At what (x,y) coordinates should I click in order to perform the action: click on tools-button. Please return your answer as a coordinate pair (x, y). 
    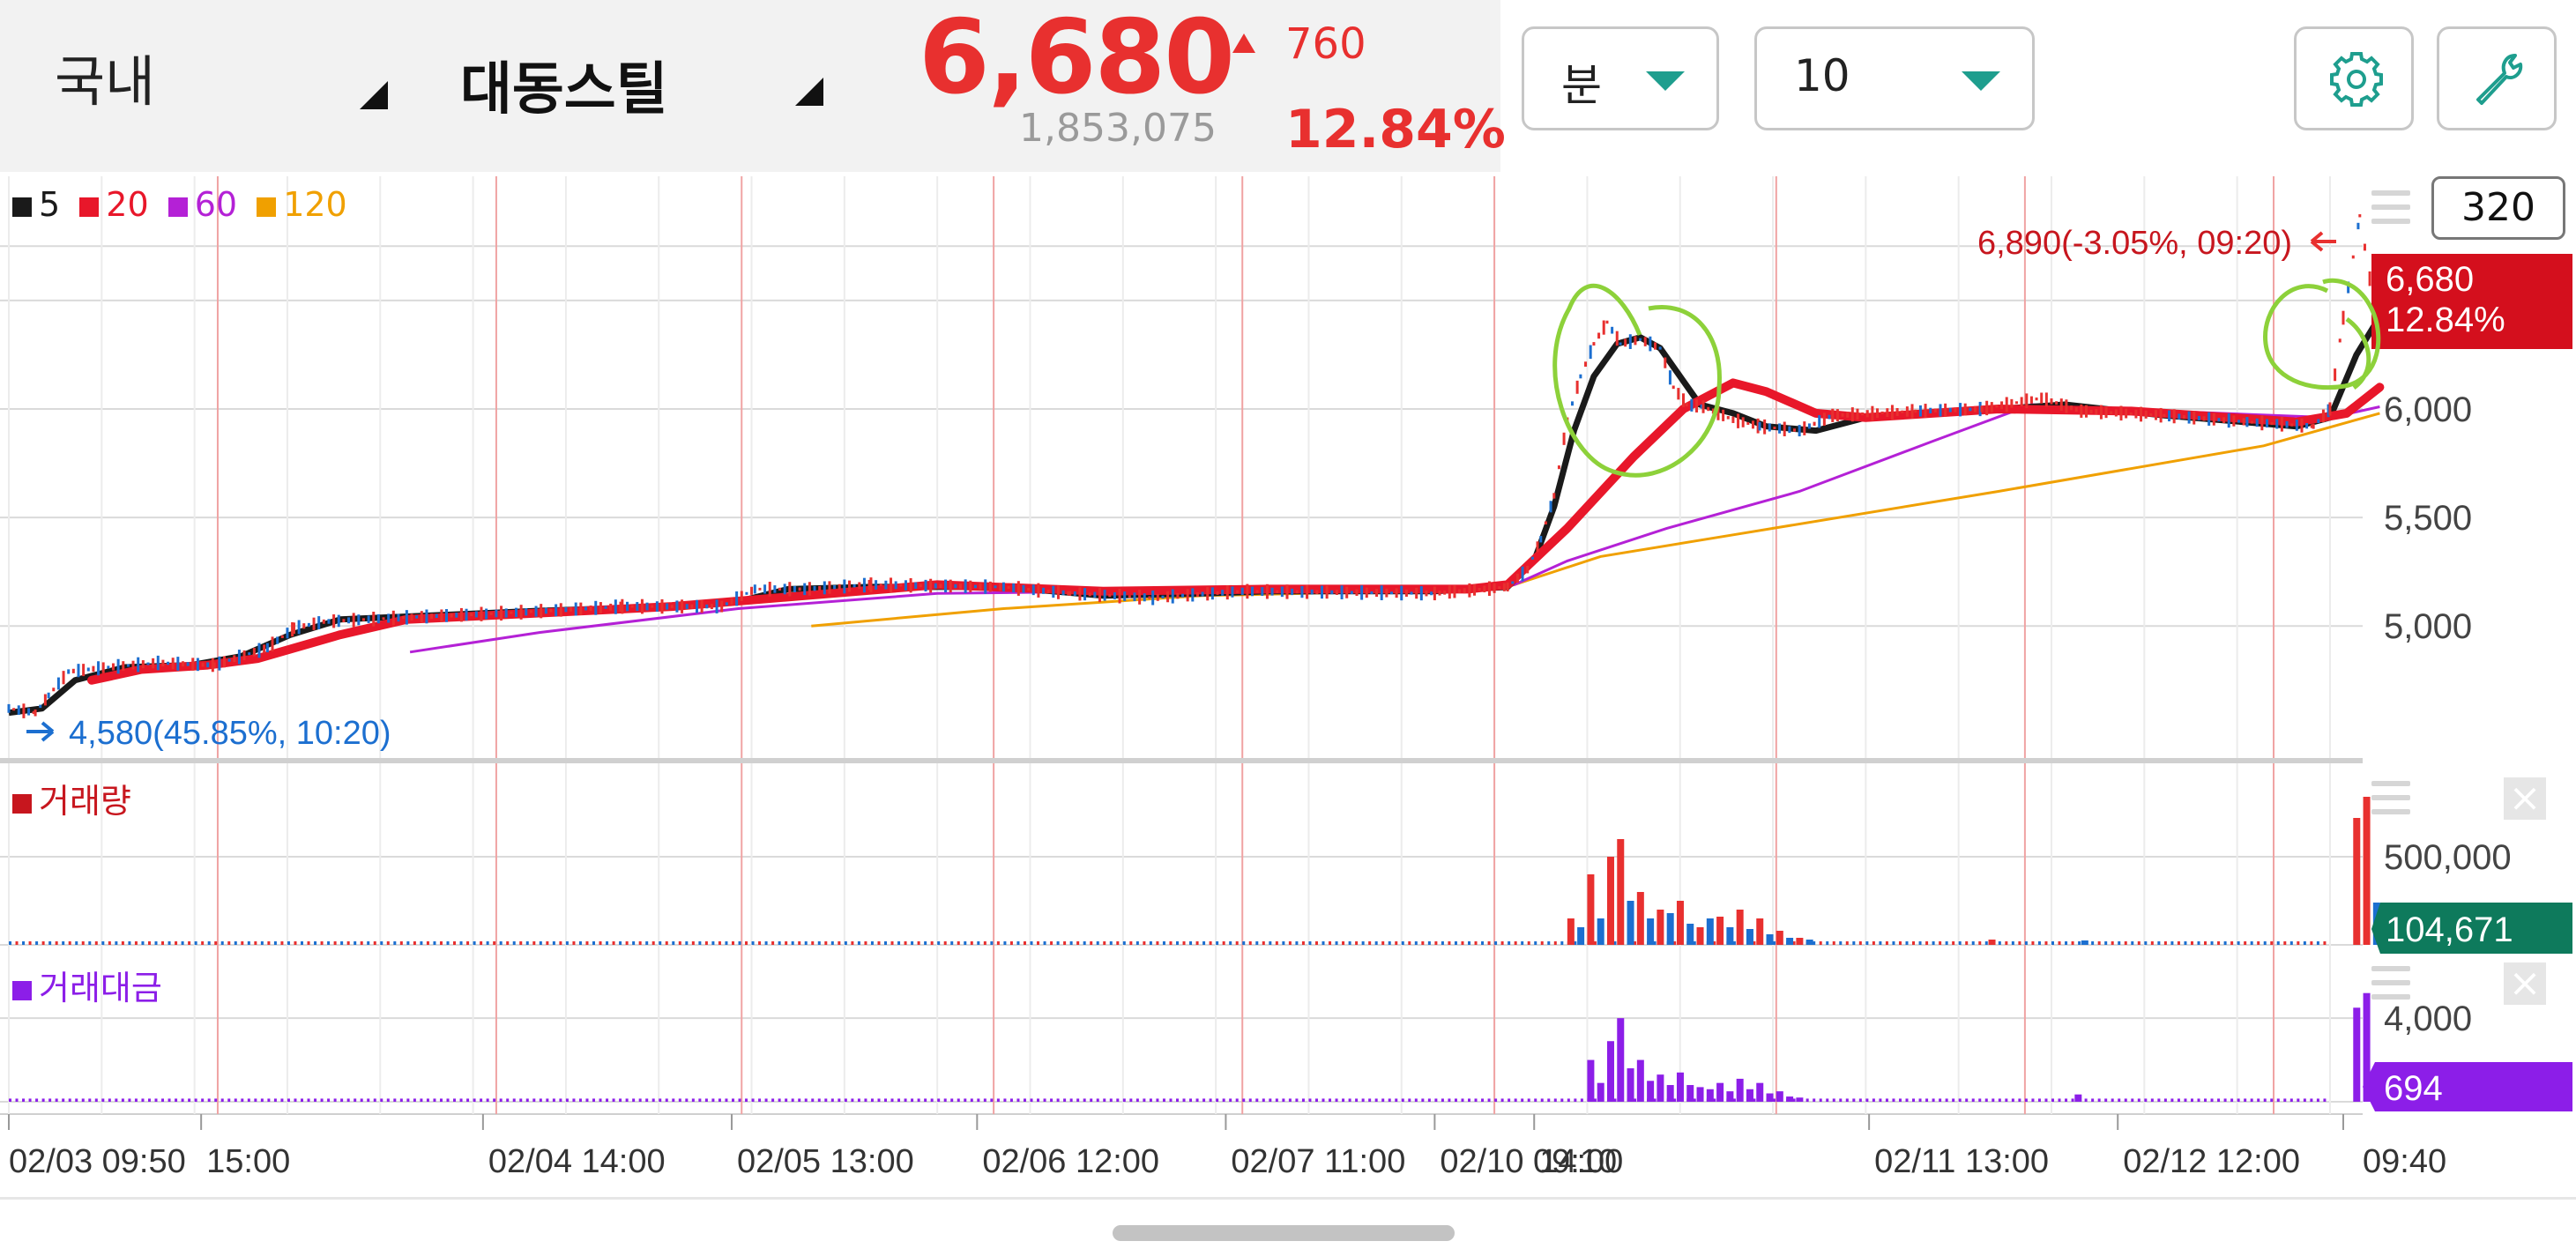
    Looking at the image, I should click on (2497, 78).